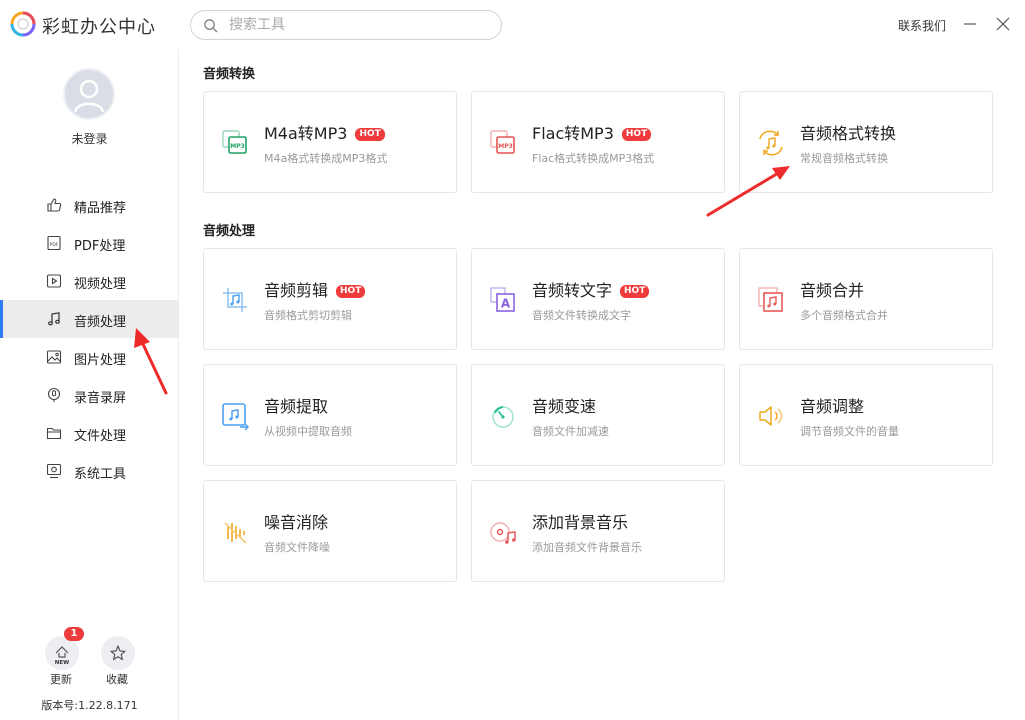 The height and width of the screenshot is (720, 1025). What do you see at coordinates (229, 231) in the screenshot?
I see `section-title-audio-process: 音频处理` at bounding box center [229, 231].